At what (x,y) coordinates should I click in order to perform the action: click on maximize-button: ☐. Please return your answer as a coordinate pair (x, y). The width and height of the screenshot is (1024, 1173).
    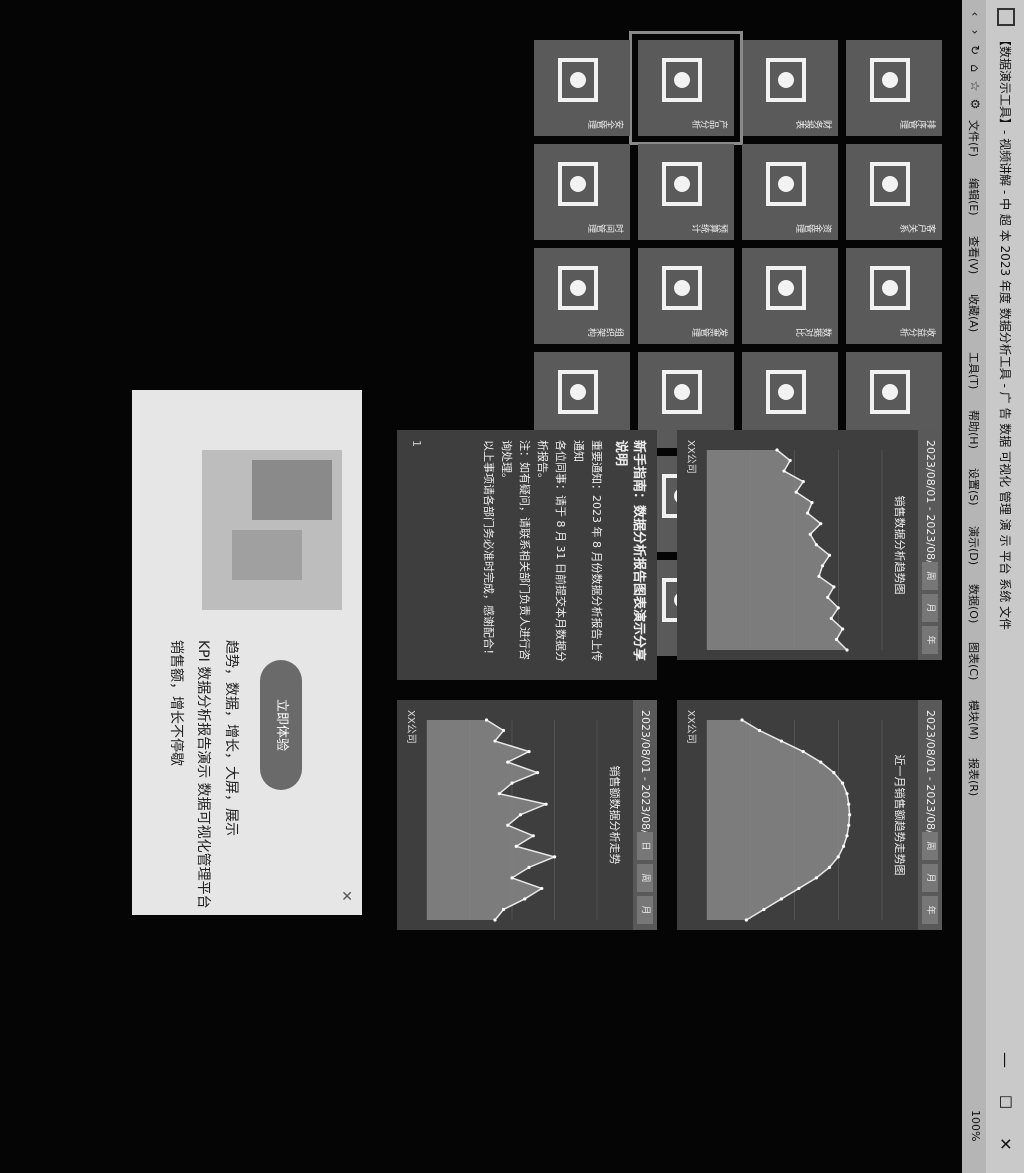
    Looking at the image, I should click on (1005, 1102).